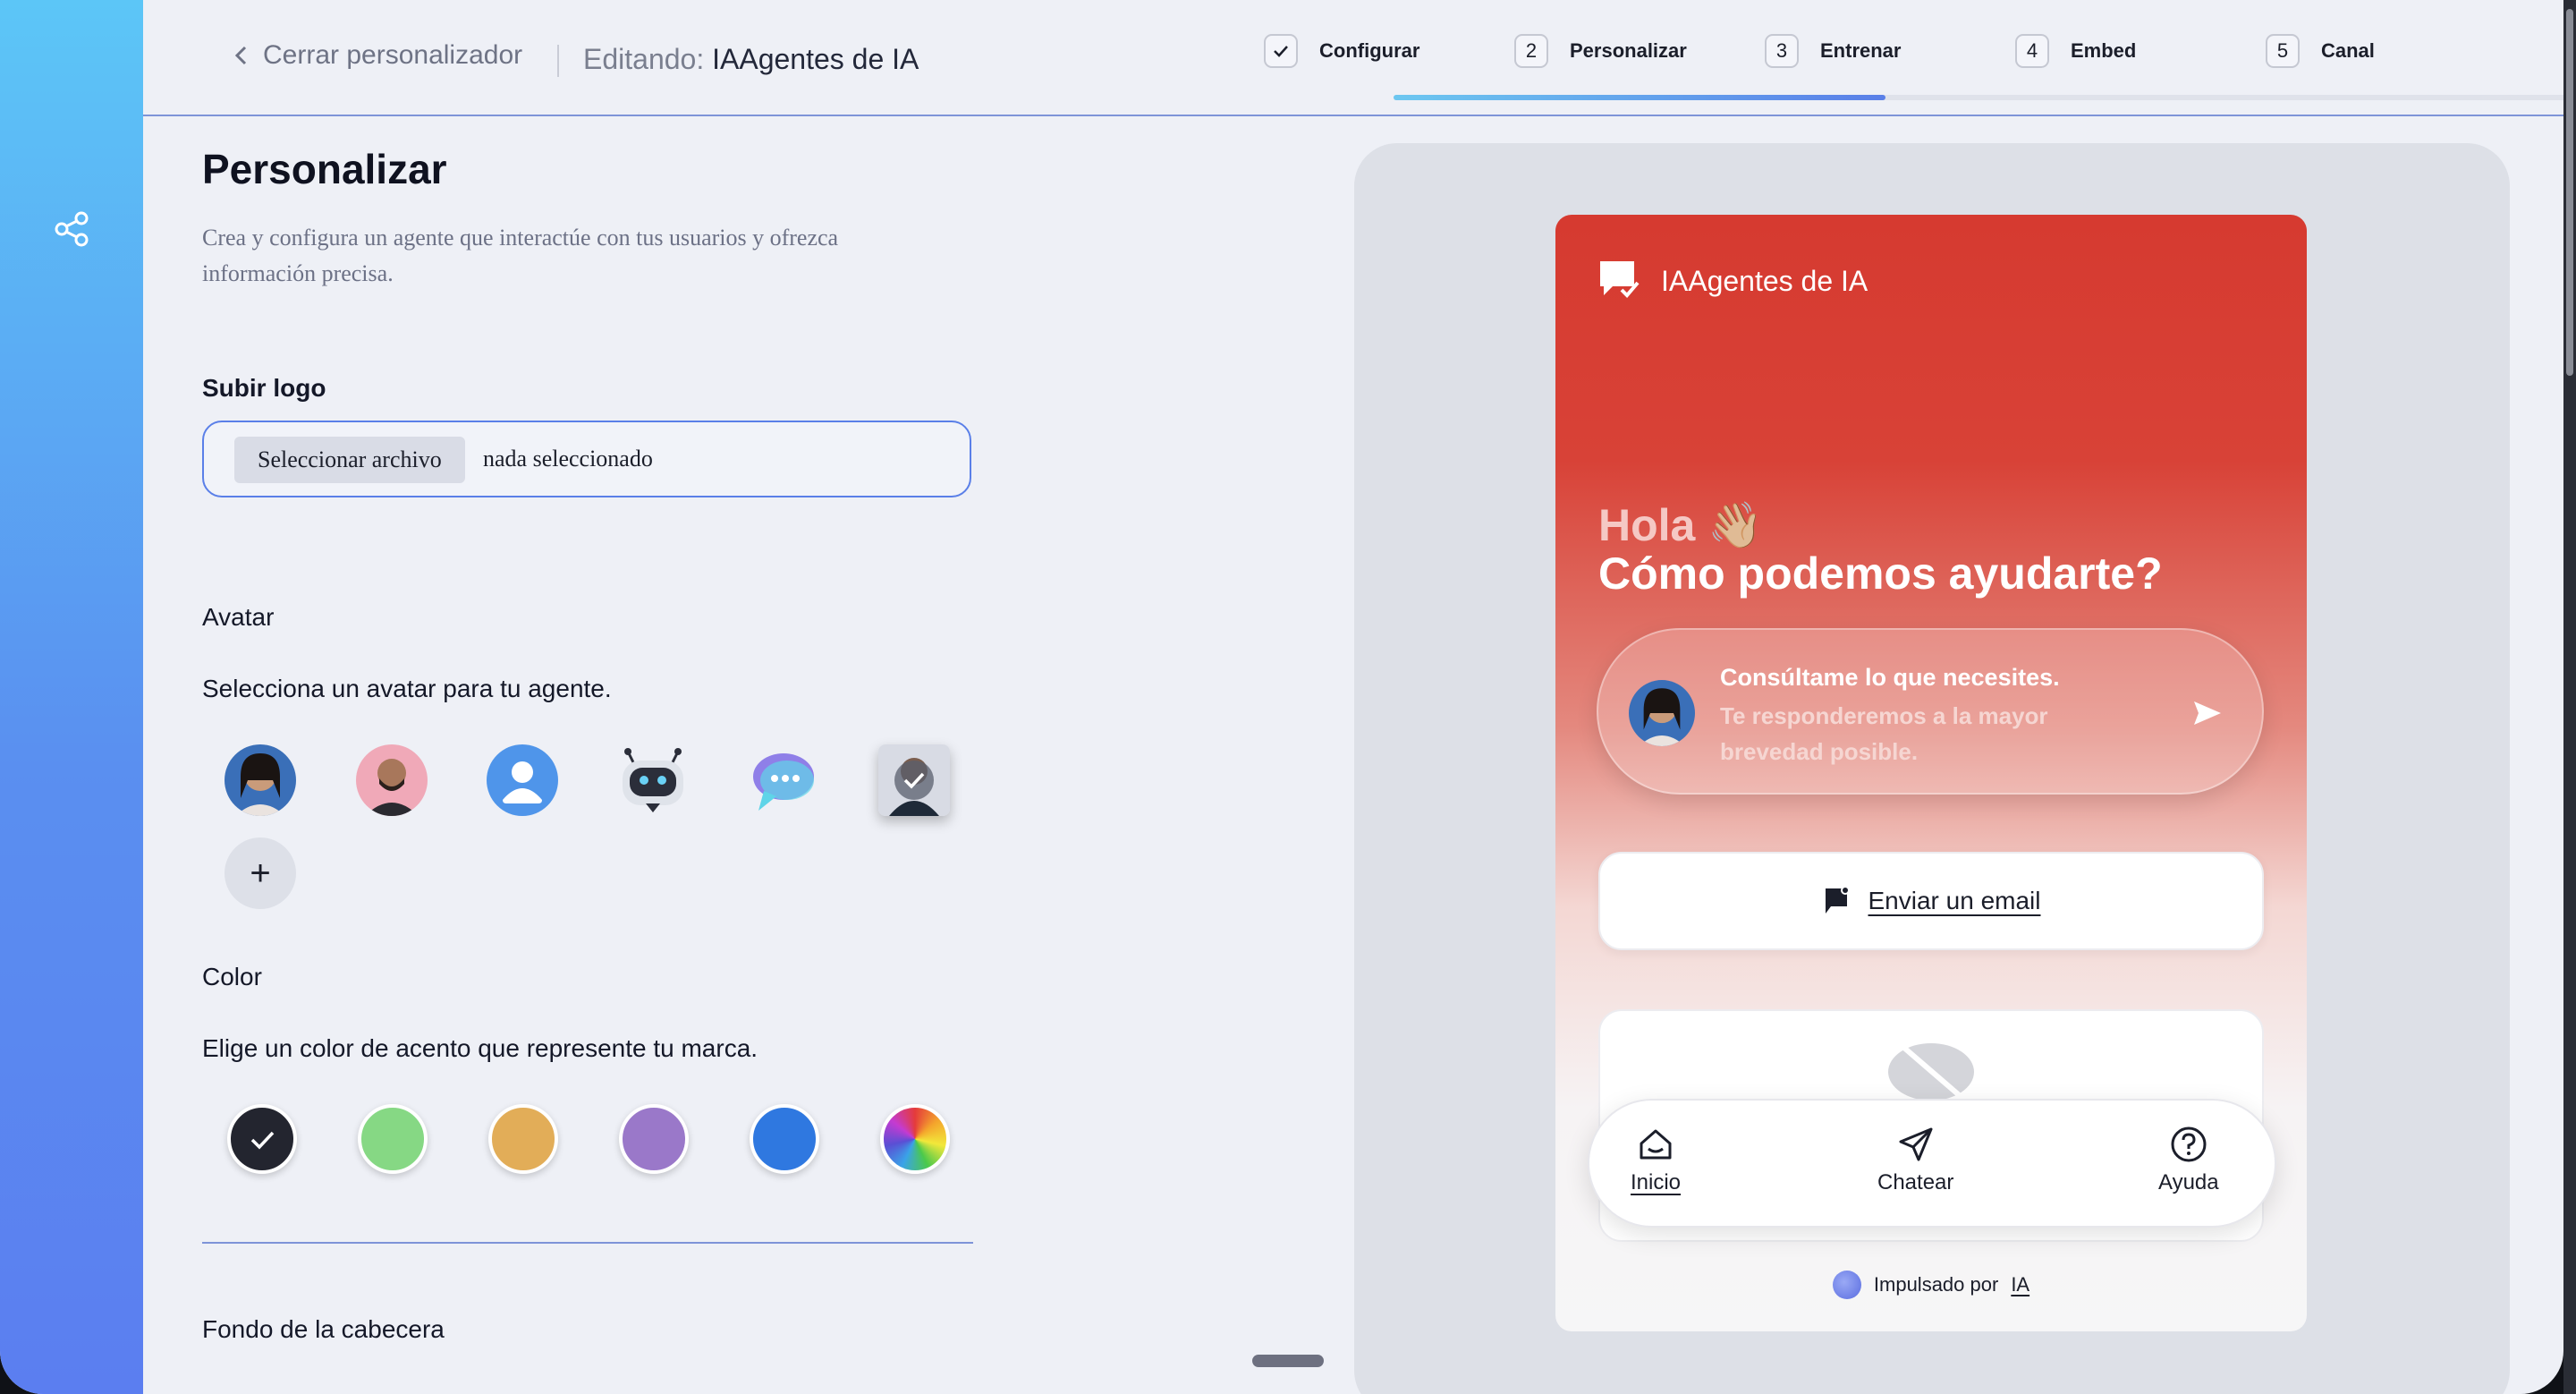  What do you see at coordinates (1846, 1285) in the screenshot?
I see `brand-dot-icon` at bounding box center [1846, 1285].